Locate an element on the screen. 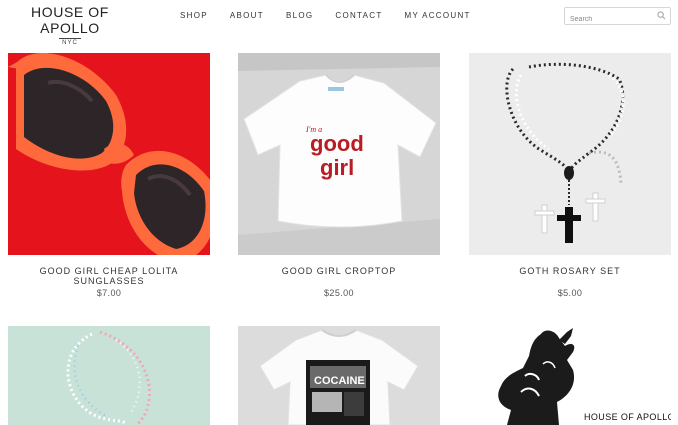  heart-sunglasses-image is located at coordinates (109, 154).